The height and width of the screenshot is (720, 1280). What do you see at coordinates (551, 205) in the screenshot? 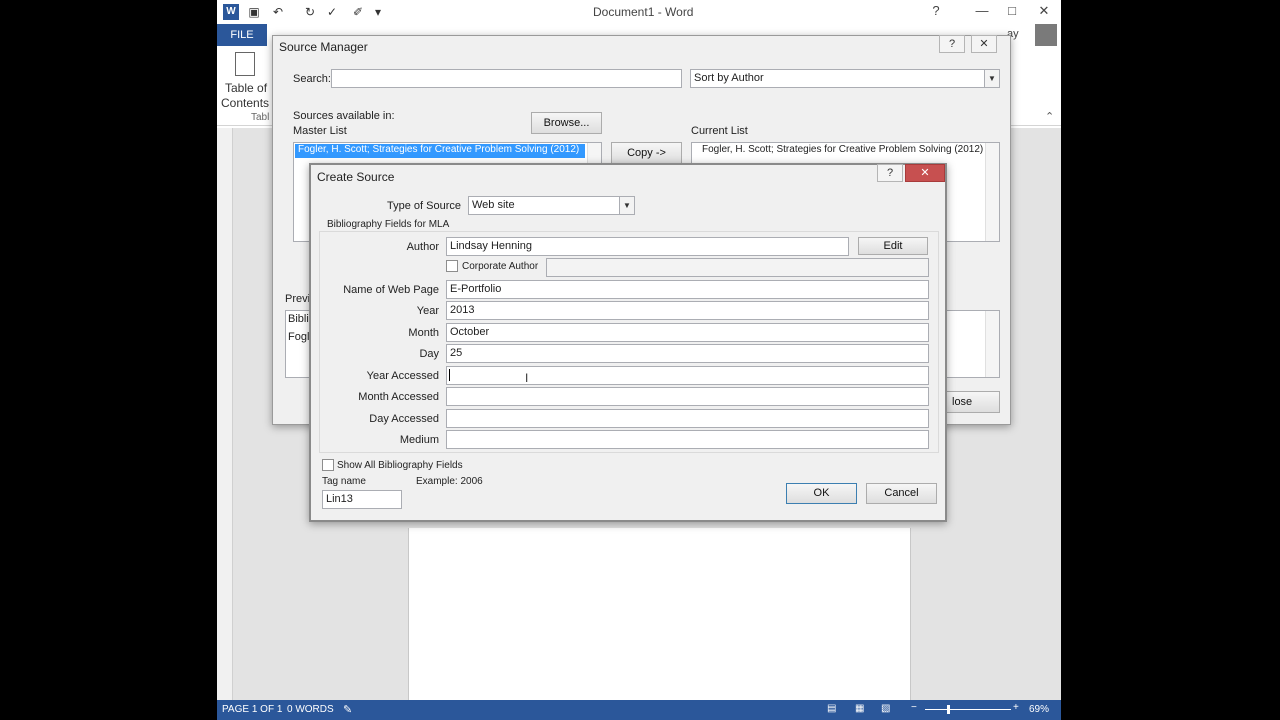
I see `type-of-source-dropdown: Web site ▼` at bounding box center [551, 205].